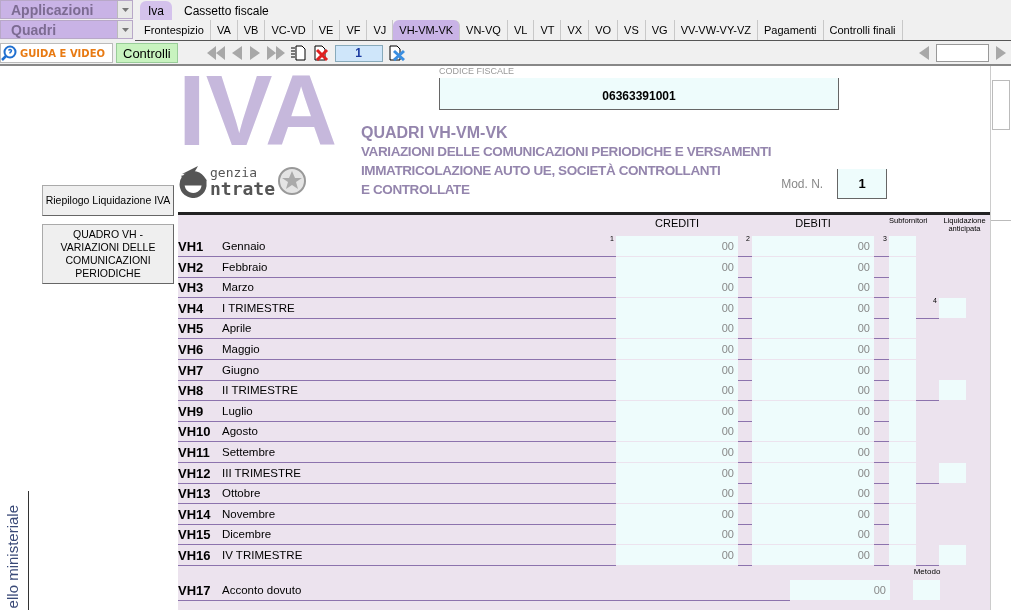 The width and height of the screenshot is (1011, 610). Describe the element at coordinates (521, 30) in the screenshot. I see `tab: VL` at that location.